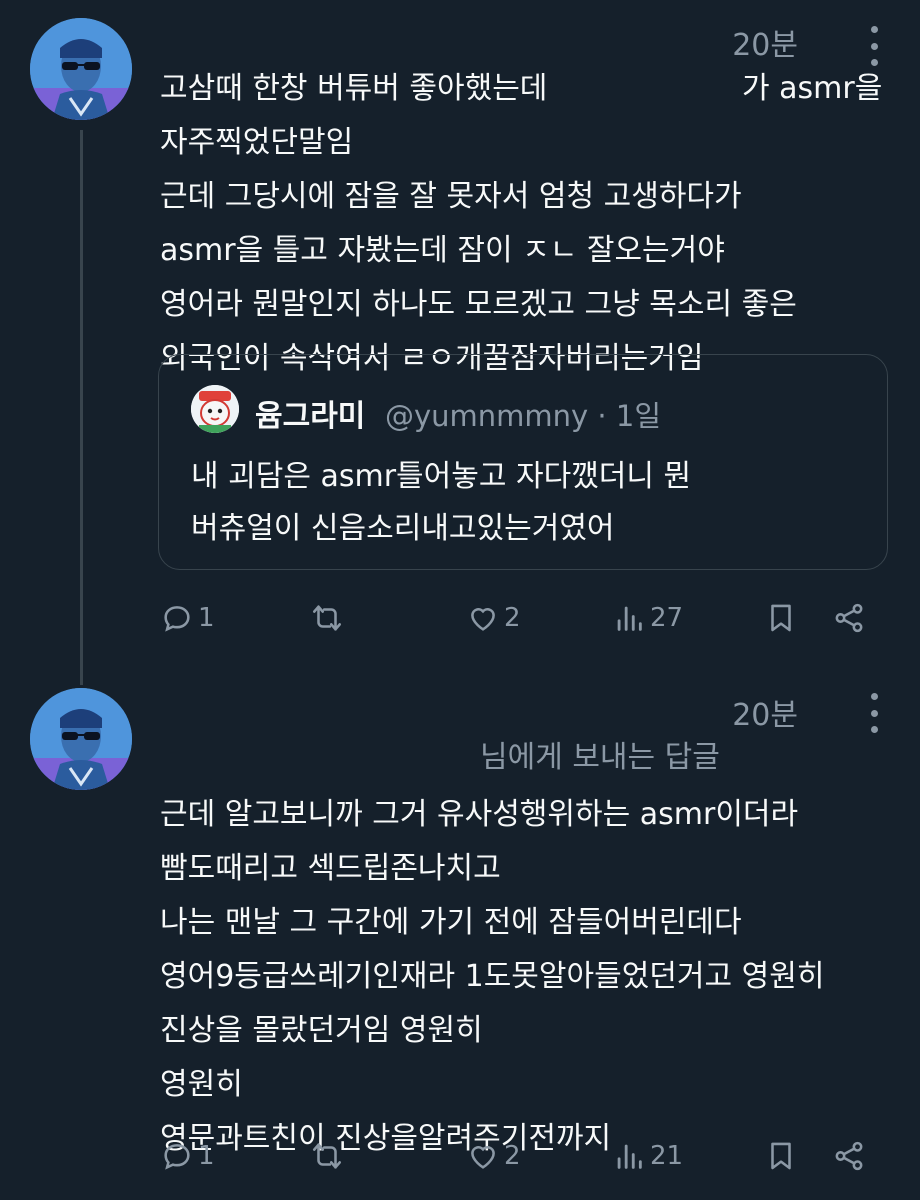 This screenshot has width=920, height=1200. I want to click on views-button: 27, so click(647, 618).